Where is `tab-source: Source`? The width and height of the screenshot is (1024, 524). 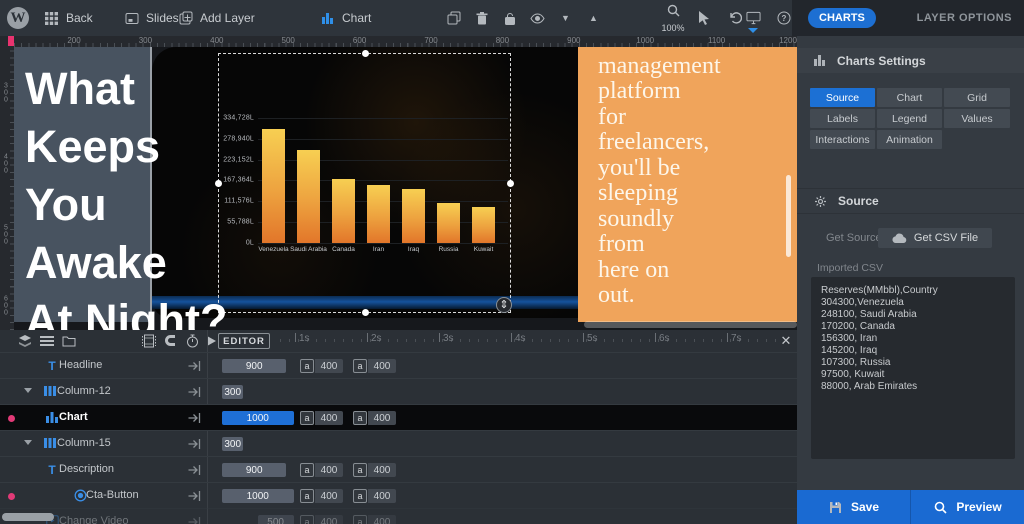
tab-source: Source is located at coordinates (842, 97).